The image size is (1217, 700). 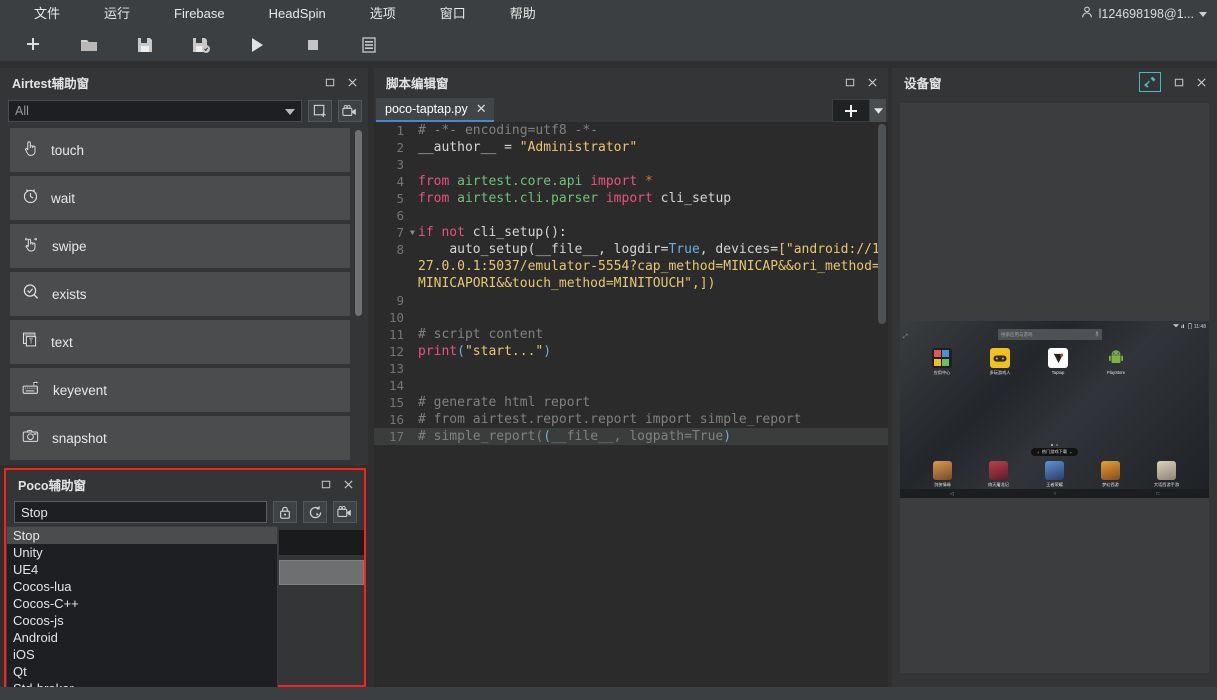 What do you see at coordinates (1017, 334) in the screenshot?
I see `device-search-placeholder: 搜索应用与游戏` at bounding box center [1017, 334].